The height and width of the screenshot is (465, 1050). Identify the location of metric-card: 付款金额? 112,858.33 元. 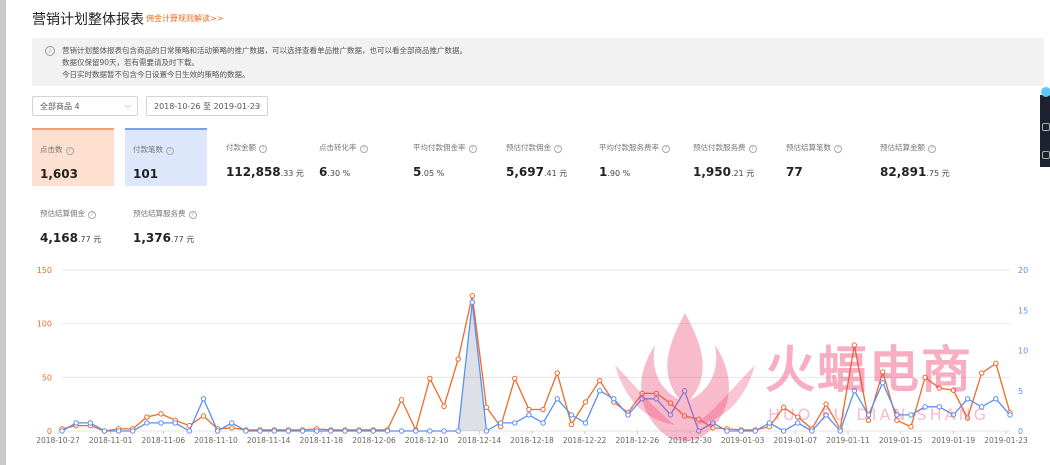
(261, 157).